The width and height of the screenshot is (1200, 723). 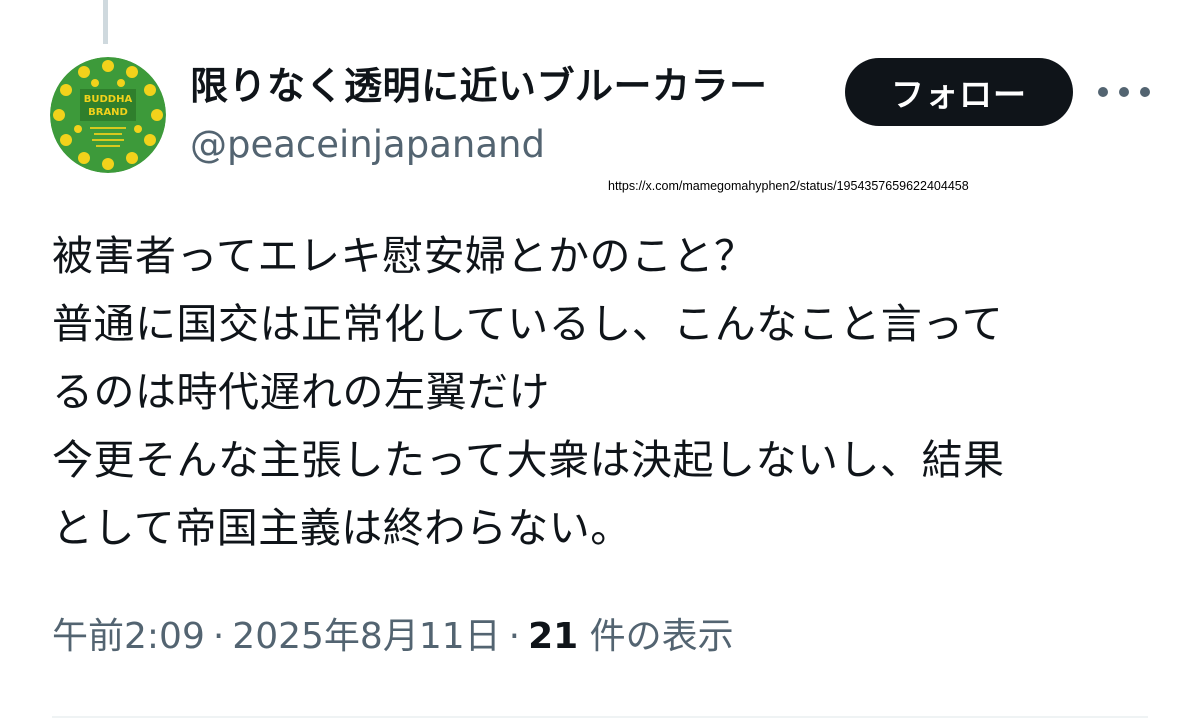 I want to click on avatar: BUDDHA BRAND, so click(x=108, y=115).